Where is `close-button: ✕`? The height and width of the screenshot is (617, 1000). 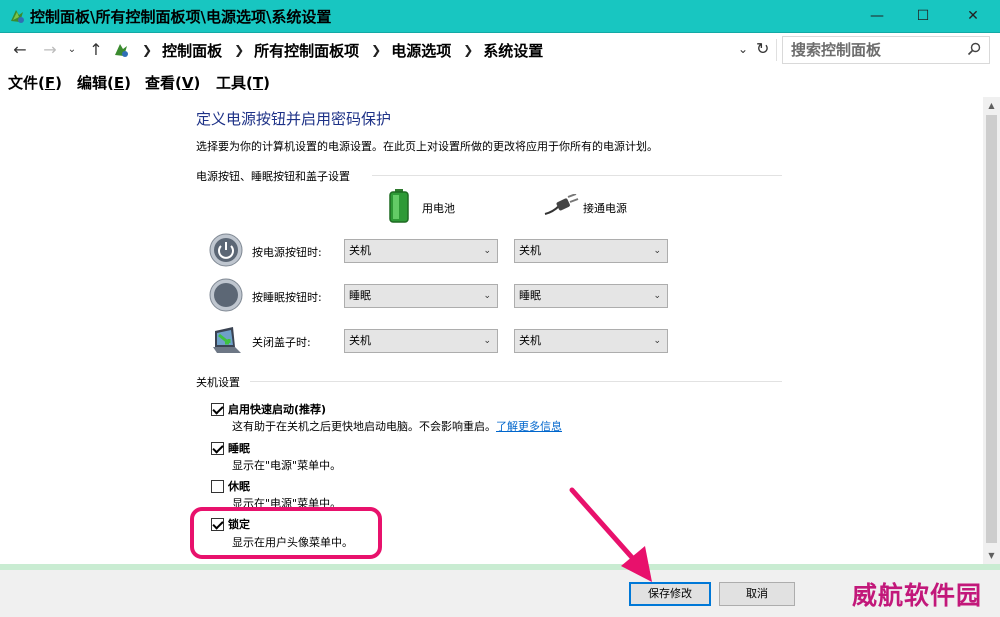
close-button: ✕ is located at coordinates (973, 16).